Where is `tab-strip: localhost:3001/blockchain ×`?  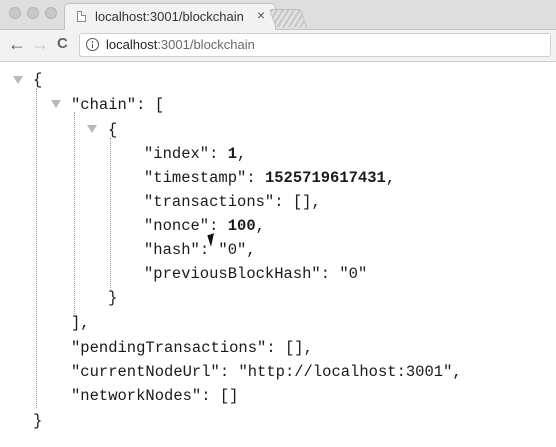 tab-strip: localhost:3001/blockchain × is located at coordinates (278, 15).